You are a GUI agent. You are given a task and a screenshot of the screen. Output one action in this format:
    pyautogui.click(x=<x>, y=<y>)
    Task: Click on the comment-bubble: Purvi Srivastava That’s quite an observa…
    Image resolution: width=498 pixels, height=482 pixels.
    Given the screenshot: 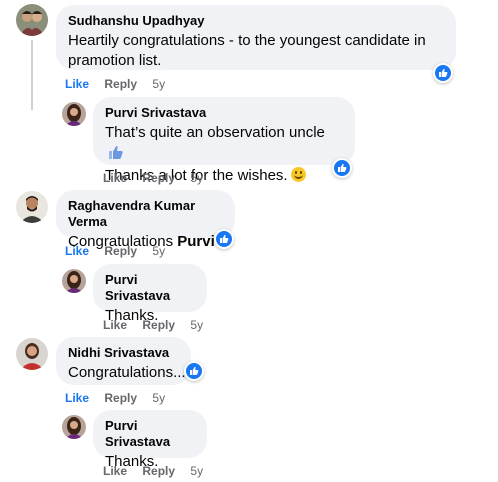 What is the action you would take?
    pyautogui.click(x=224, y=140)
    